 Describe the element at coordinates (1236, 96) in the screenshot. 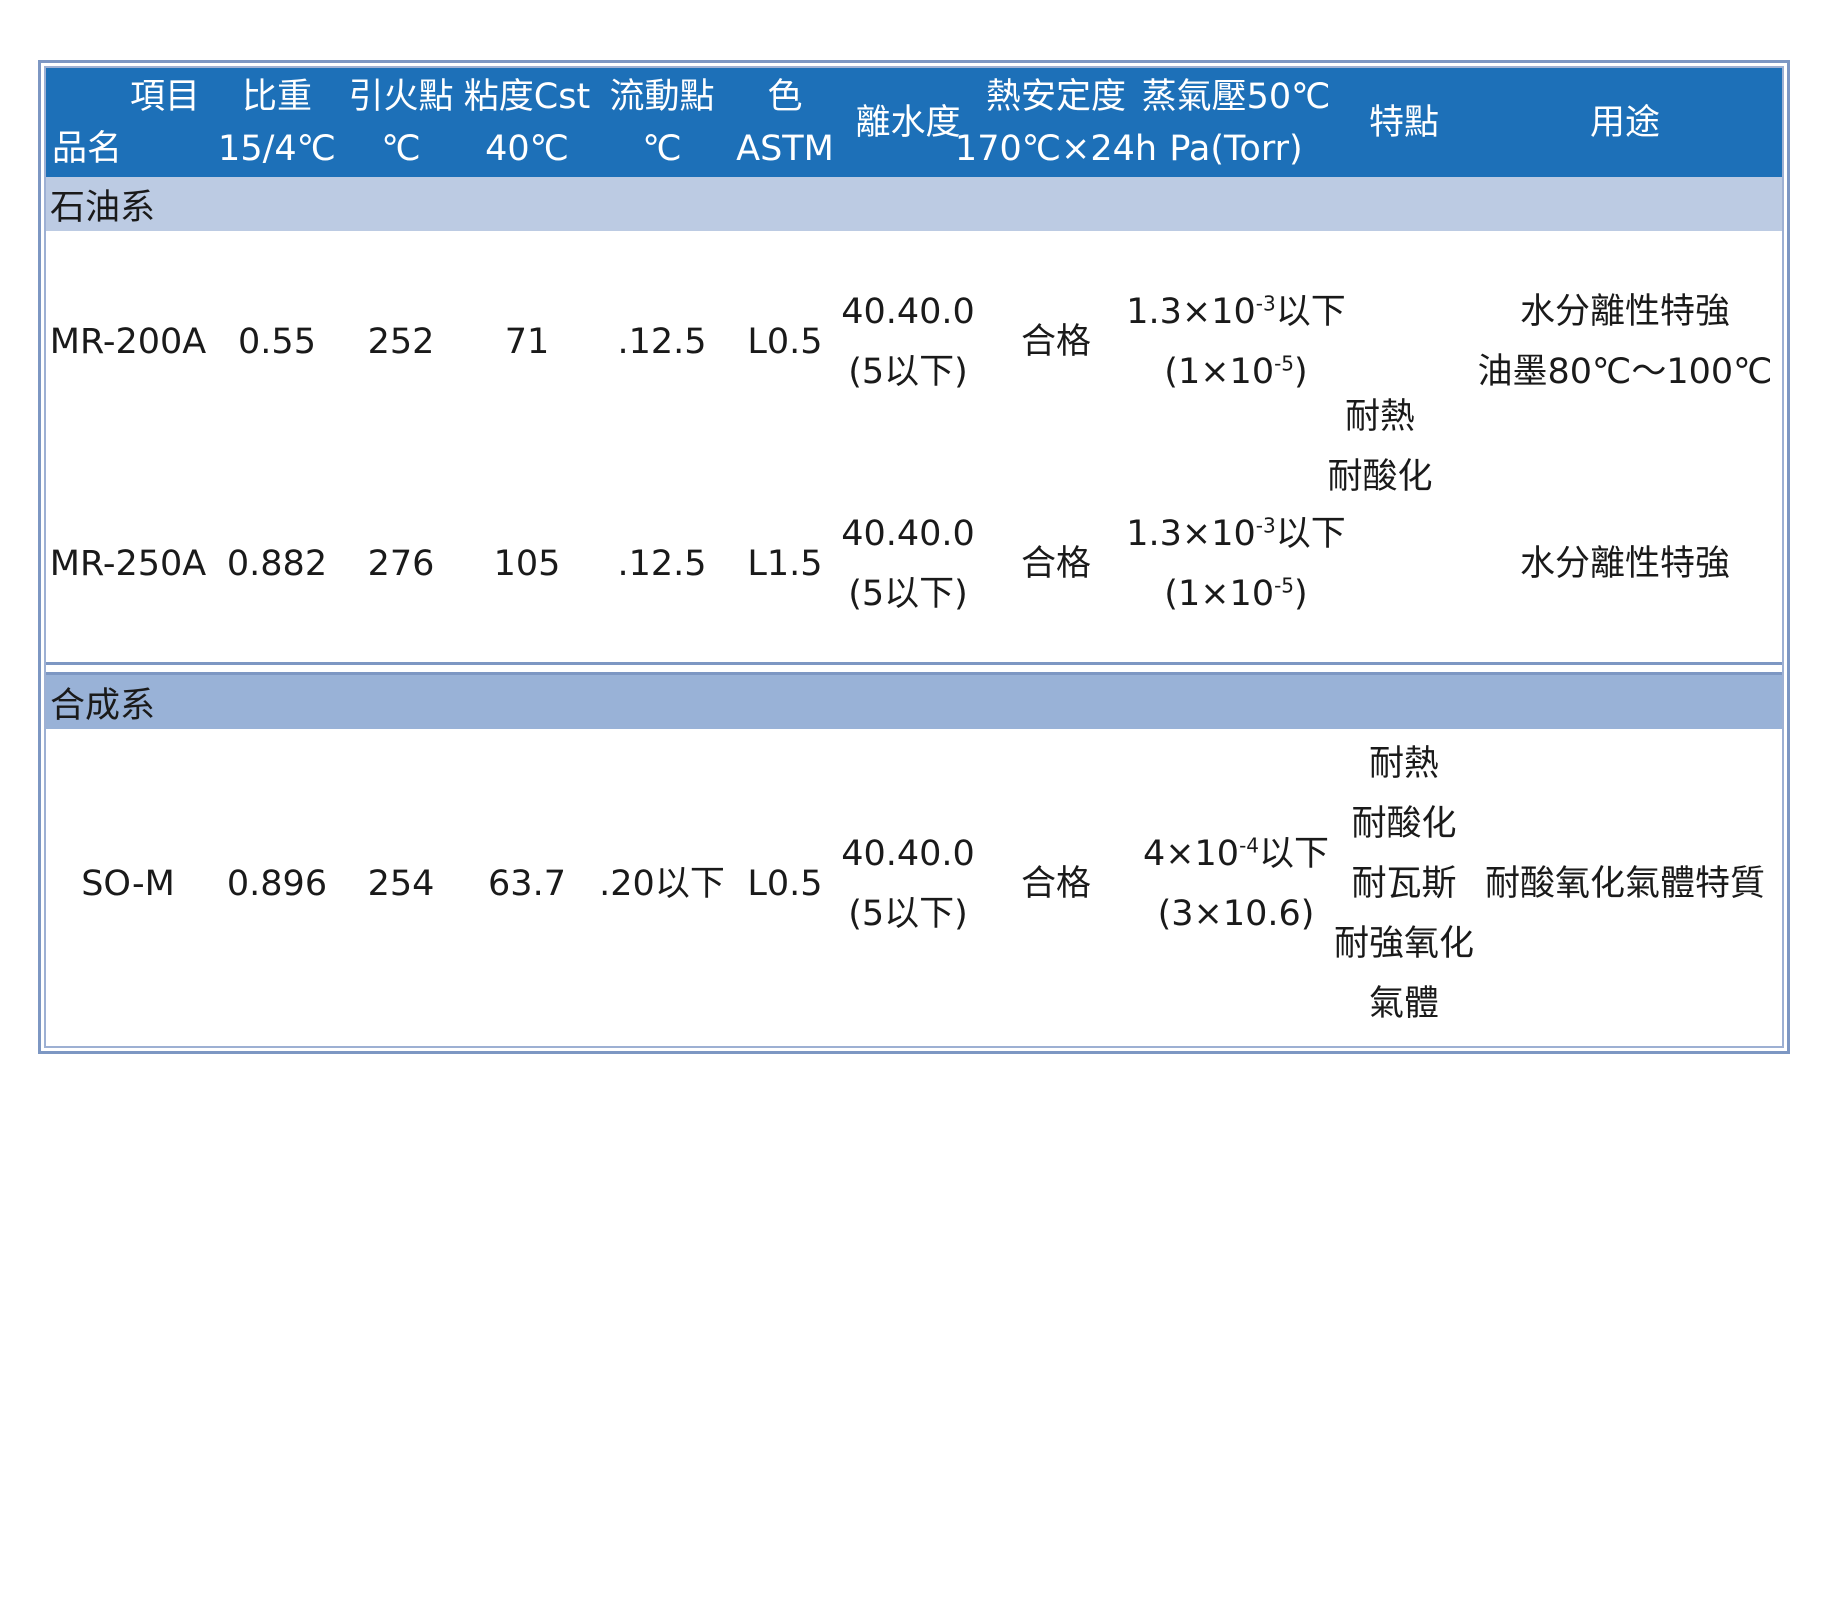

I see `header-vapor-label: 蒸氣壓50℃` at that location.